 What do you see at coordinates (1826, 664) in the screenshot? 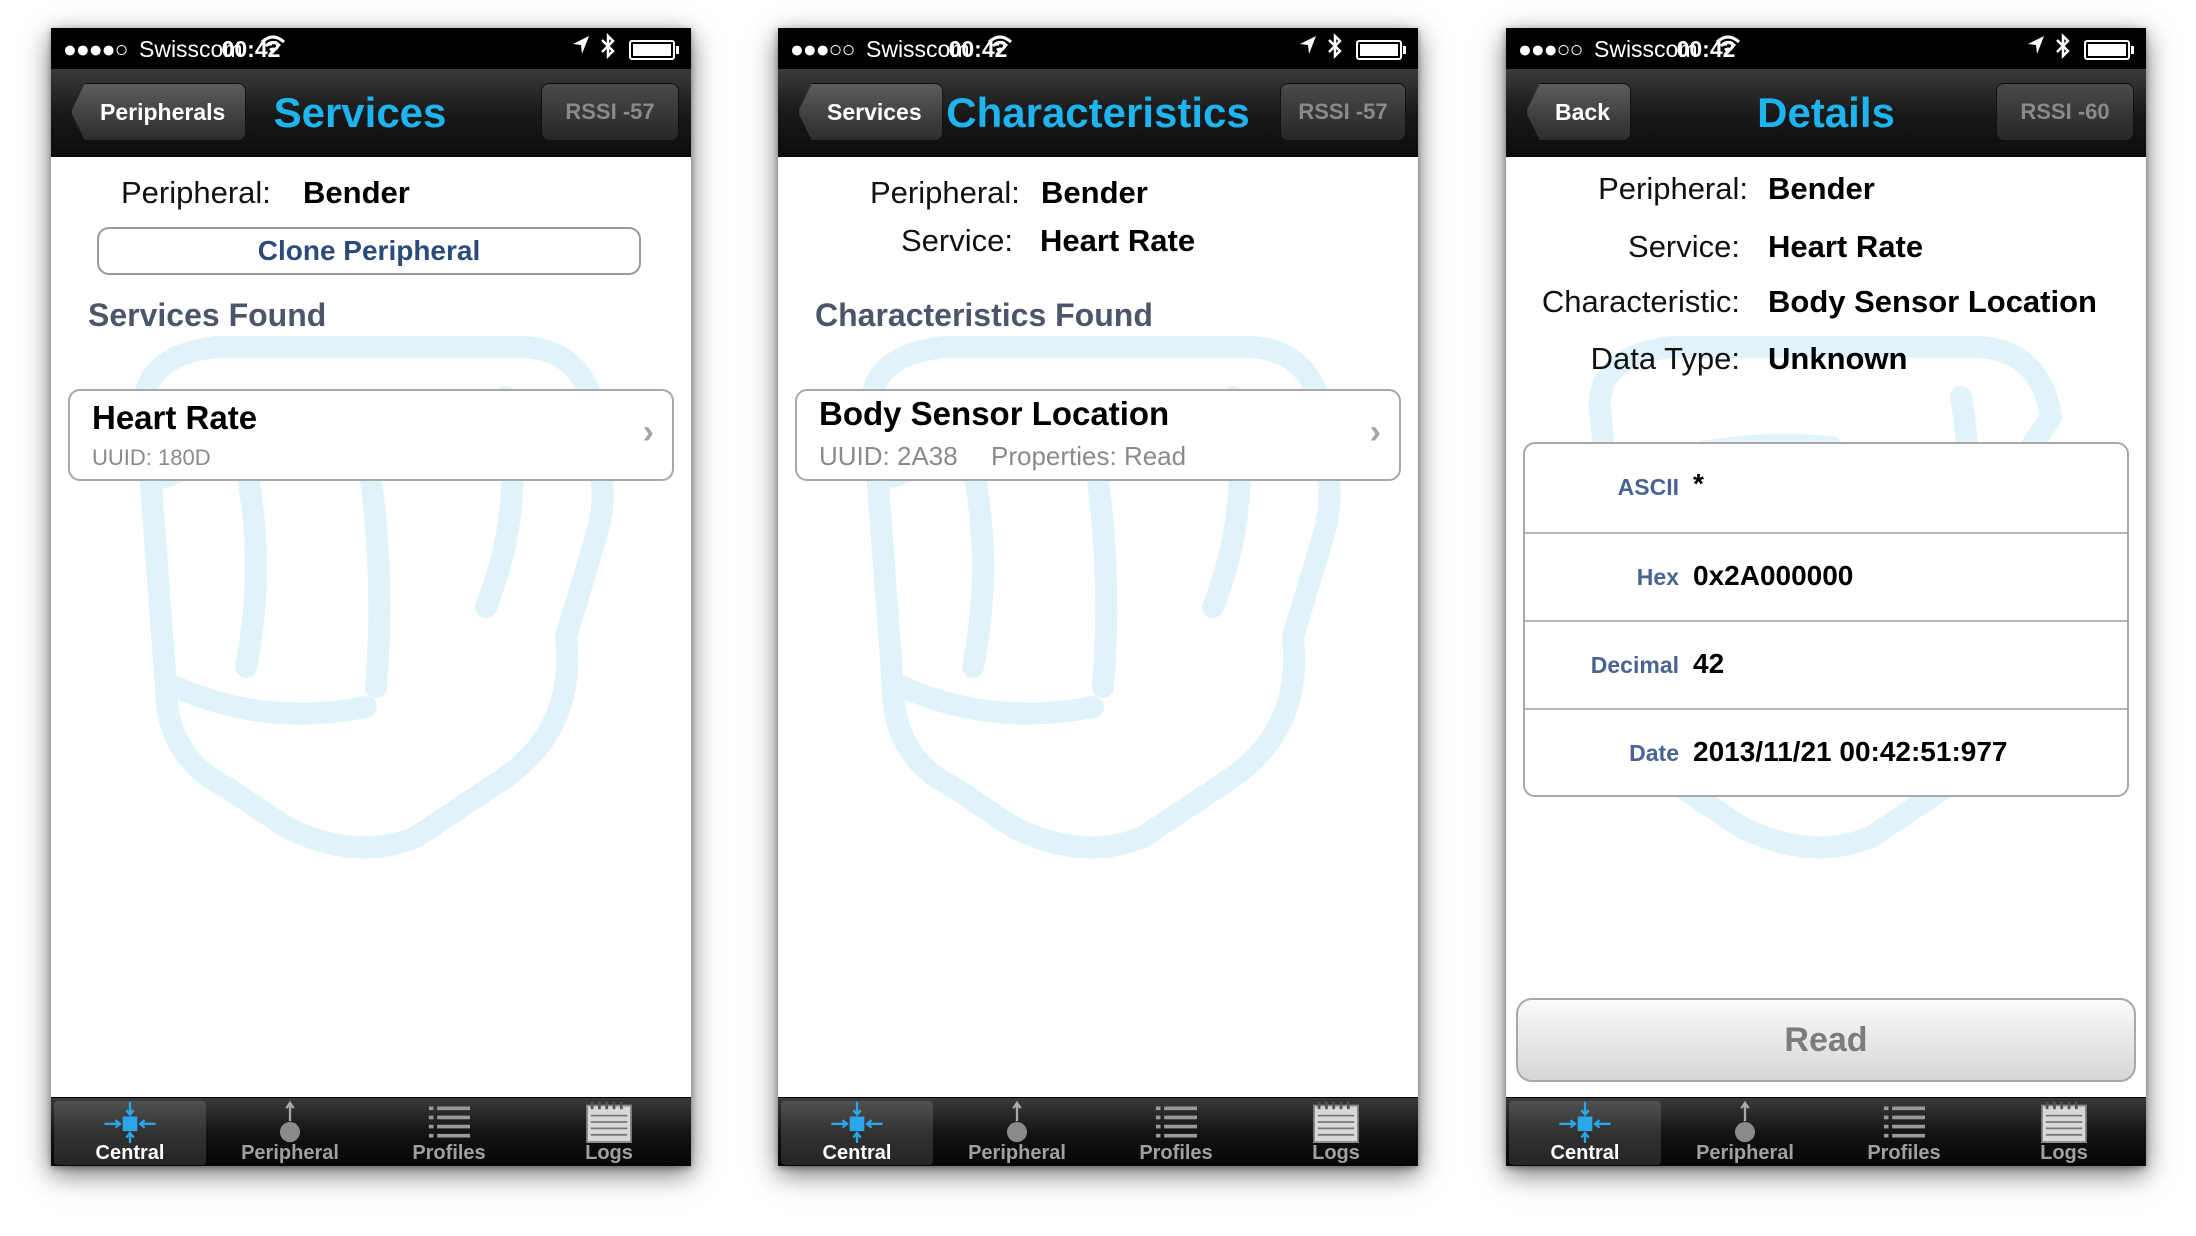
I see `decimal-row: Decimal 42` at bounding box center [1826, 664].